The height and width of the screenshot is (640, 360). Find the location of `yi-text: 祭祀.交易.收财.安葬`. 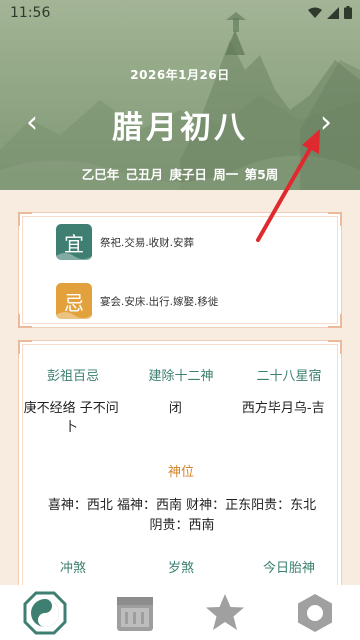

yi-text: 祭祀.交易.收财.安葬 is located at coordinates (147, 242).